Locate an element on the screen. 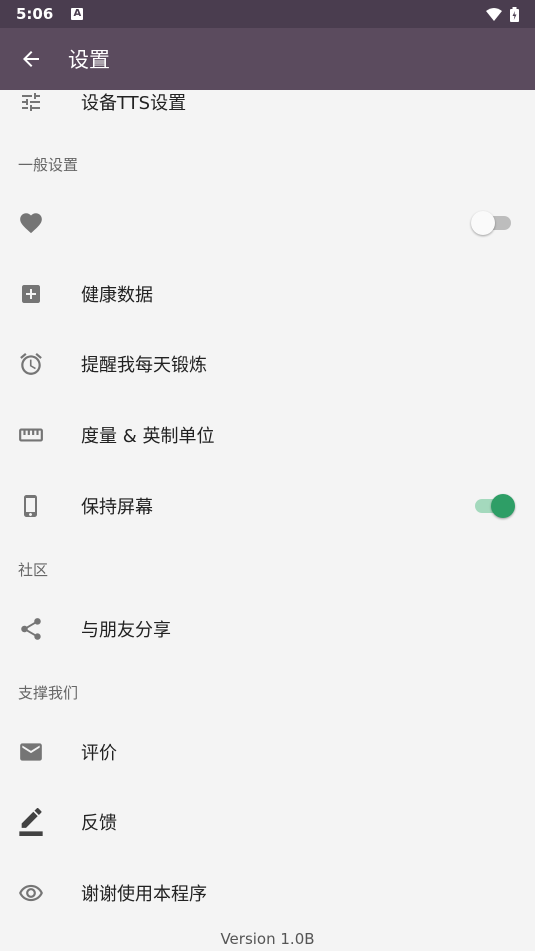  keep-screen-toggle is located at coordinates (494, 506).